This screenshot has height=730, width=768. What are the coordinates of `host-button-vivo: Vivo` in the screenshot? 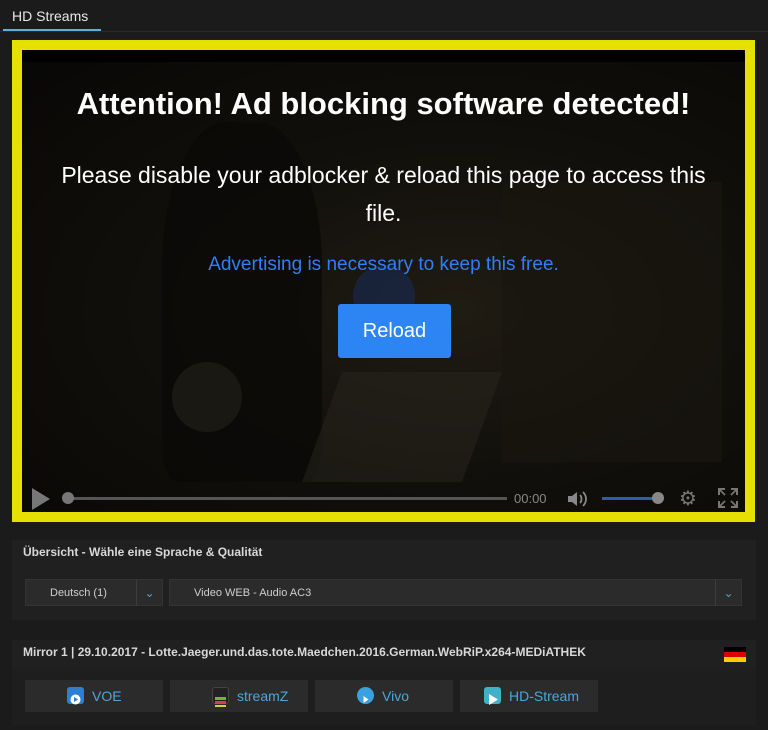 It's located at (384, 696).